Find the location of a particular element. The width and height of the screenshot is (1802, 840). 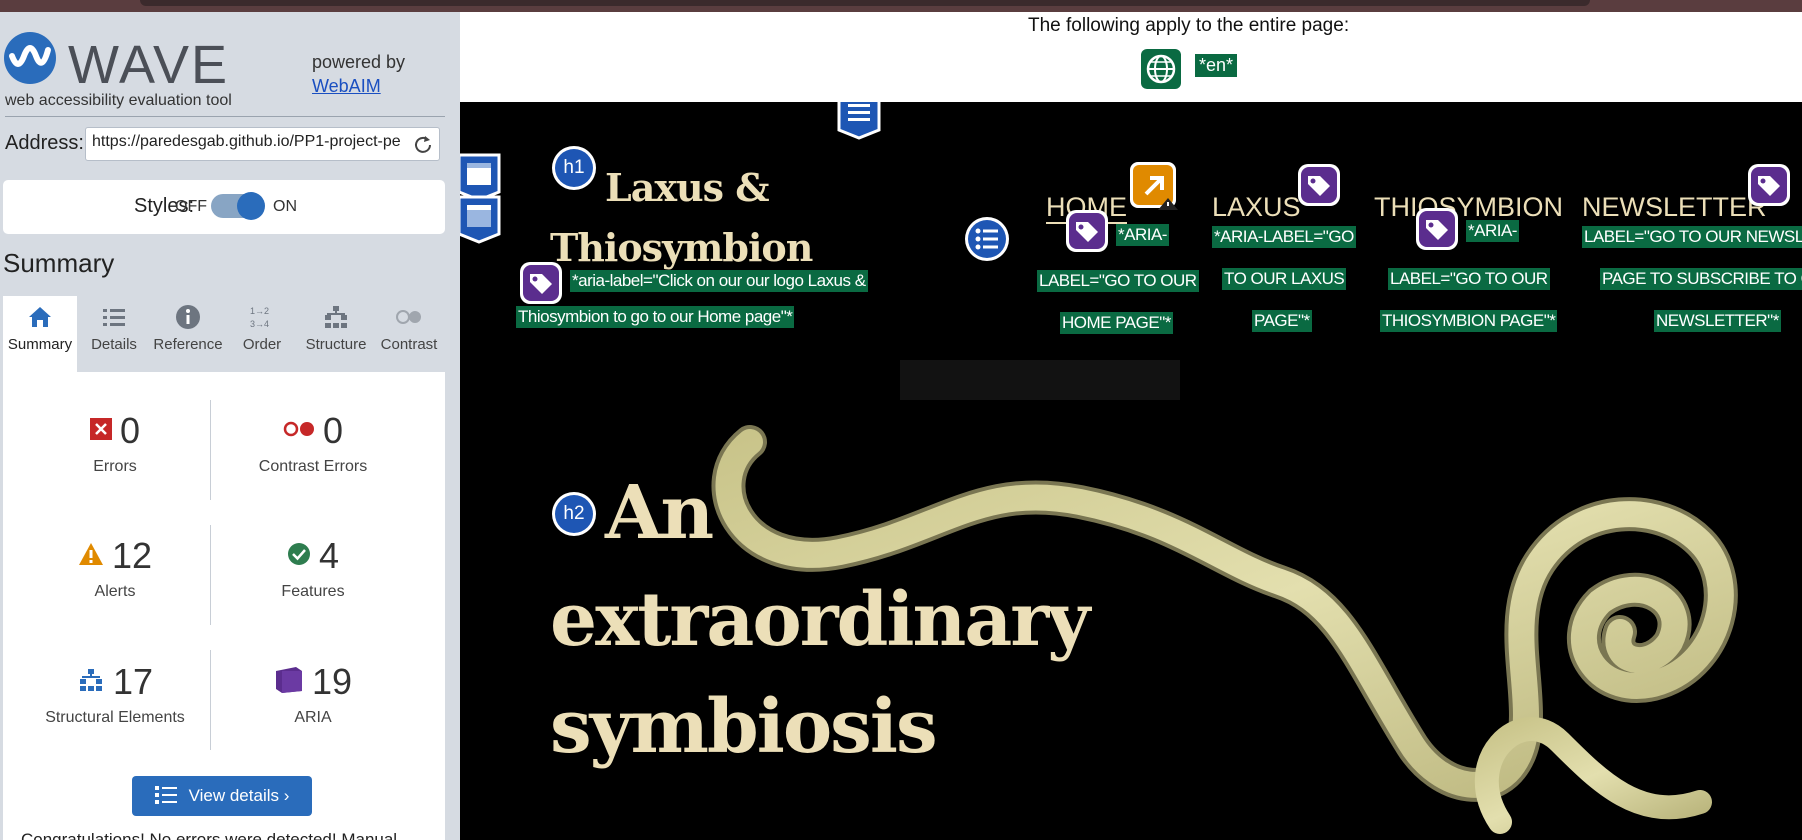

wave-logo-icon is located at coordinates (30, 58).